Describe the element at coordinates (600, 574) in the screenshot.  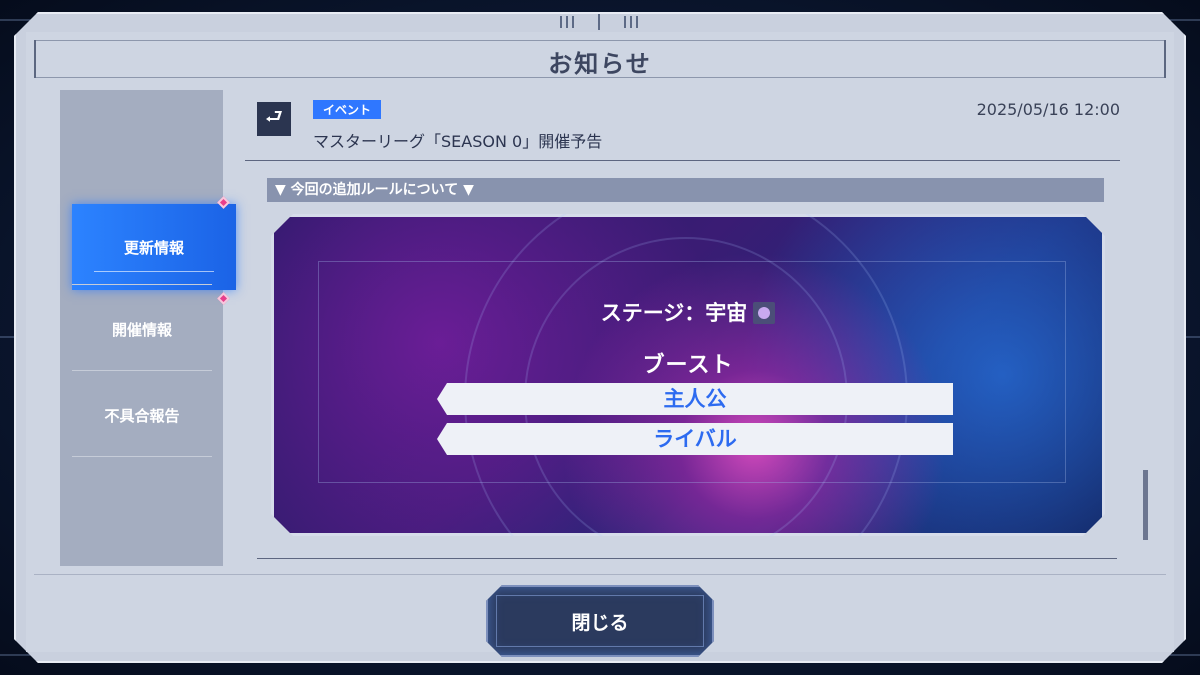
I see `footer-divider` at that location.